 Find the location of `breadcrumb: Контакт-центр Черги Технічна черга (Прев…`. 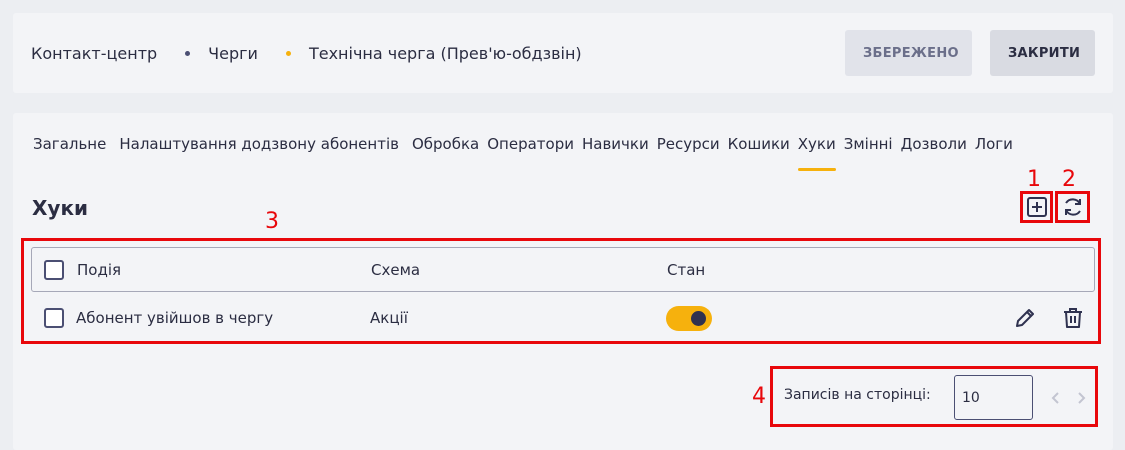

breadcrumb: Контакт-центр Черги Технічна черга (Прев… is located at coordinates (306, 53).